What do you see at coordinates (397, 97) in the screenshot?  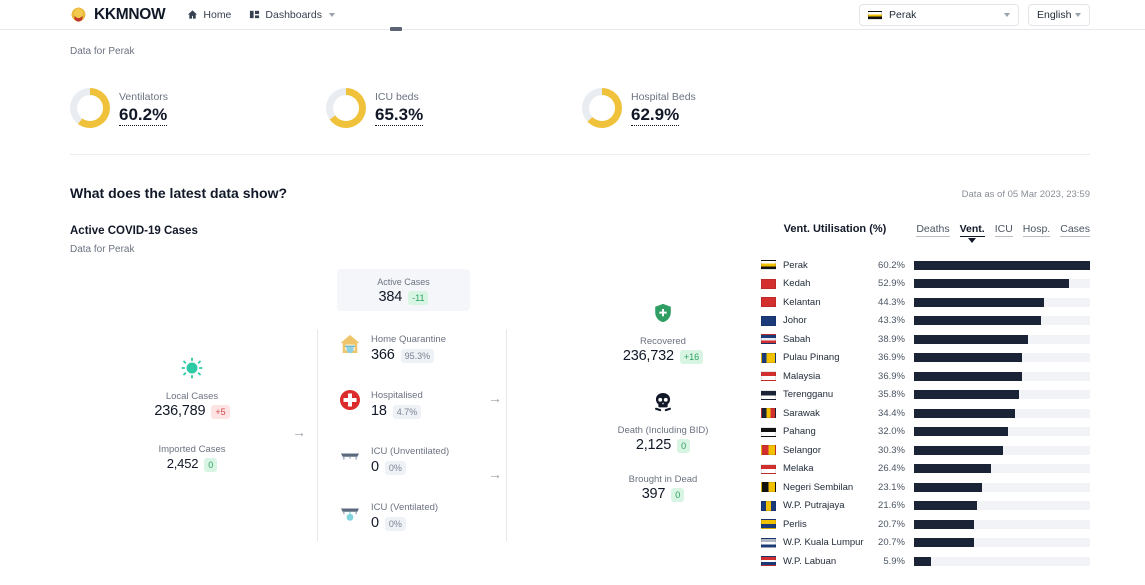 I see `donut-label: ICU beds` at bounding box center [397, 97].